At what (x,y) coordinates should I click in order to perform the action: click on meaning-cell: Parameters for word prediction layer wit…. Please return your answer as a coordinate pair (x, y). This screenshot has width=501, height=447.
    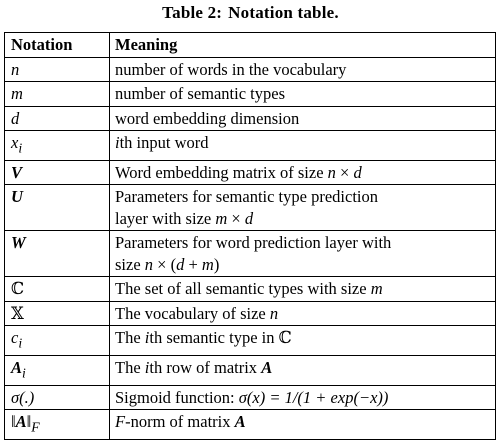
    Looking at the image, I should click on (302, 254).